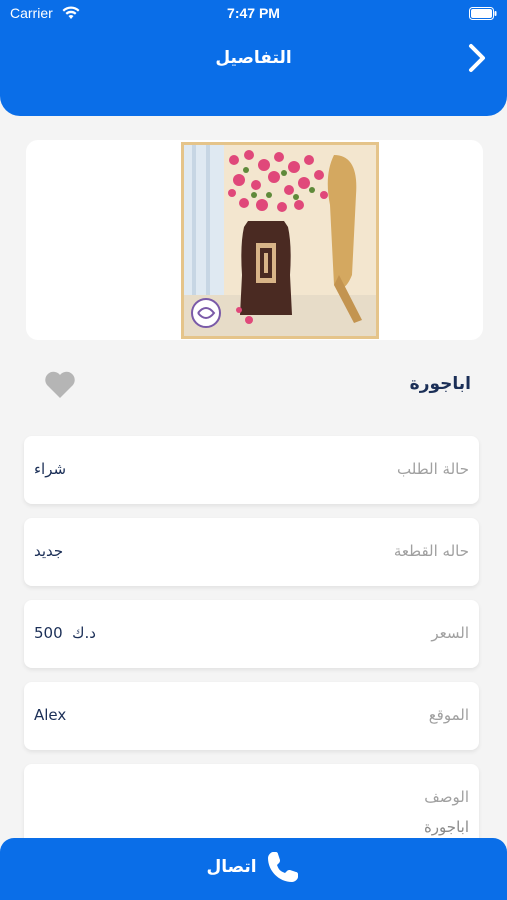 Image resolution: width=507 pixels, height=900 pixels. What do you see at coordinates (282, 867) in the screenshot?
I see `phone-icon` at bounding box center [282, 867].